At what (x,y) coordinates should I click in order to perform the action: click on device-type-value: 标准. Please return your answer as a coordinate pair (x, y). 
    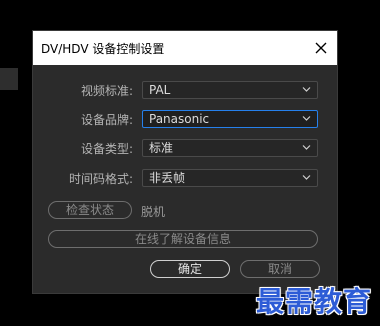
    Looking at the image, I should click on (161, 148).